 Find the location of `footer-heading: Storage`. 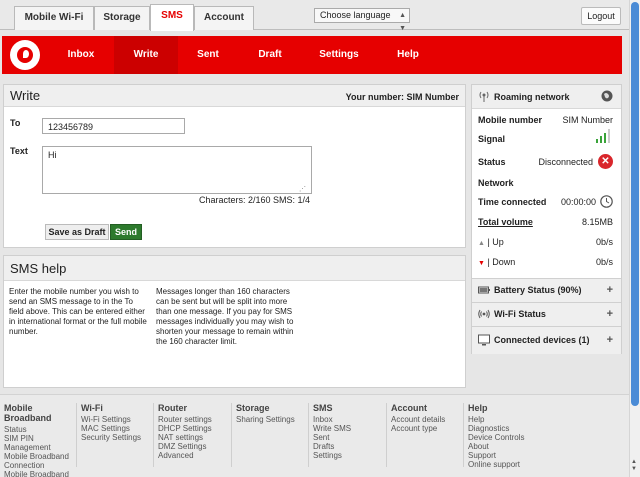

footer-heading: Storage is located at coordinates (273, 408).